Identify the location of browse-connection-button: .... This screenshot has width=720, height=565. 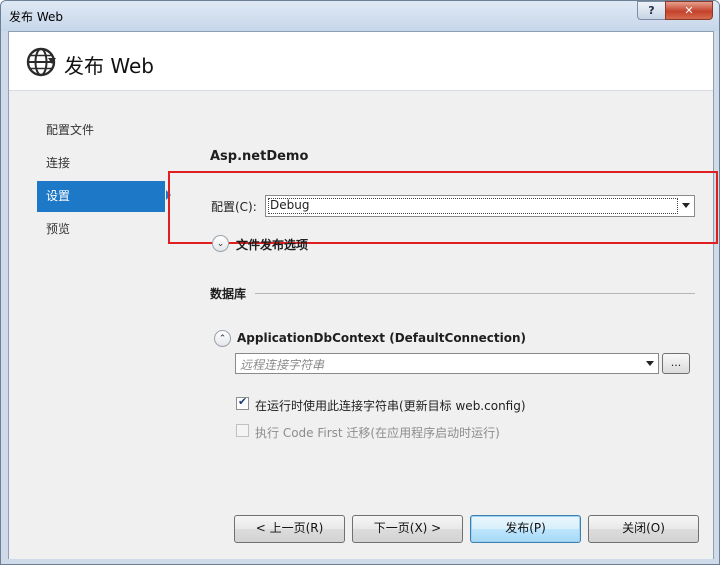
(676, 363).